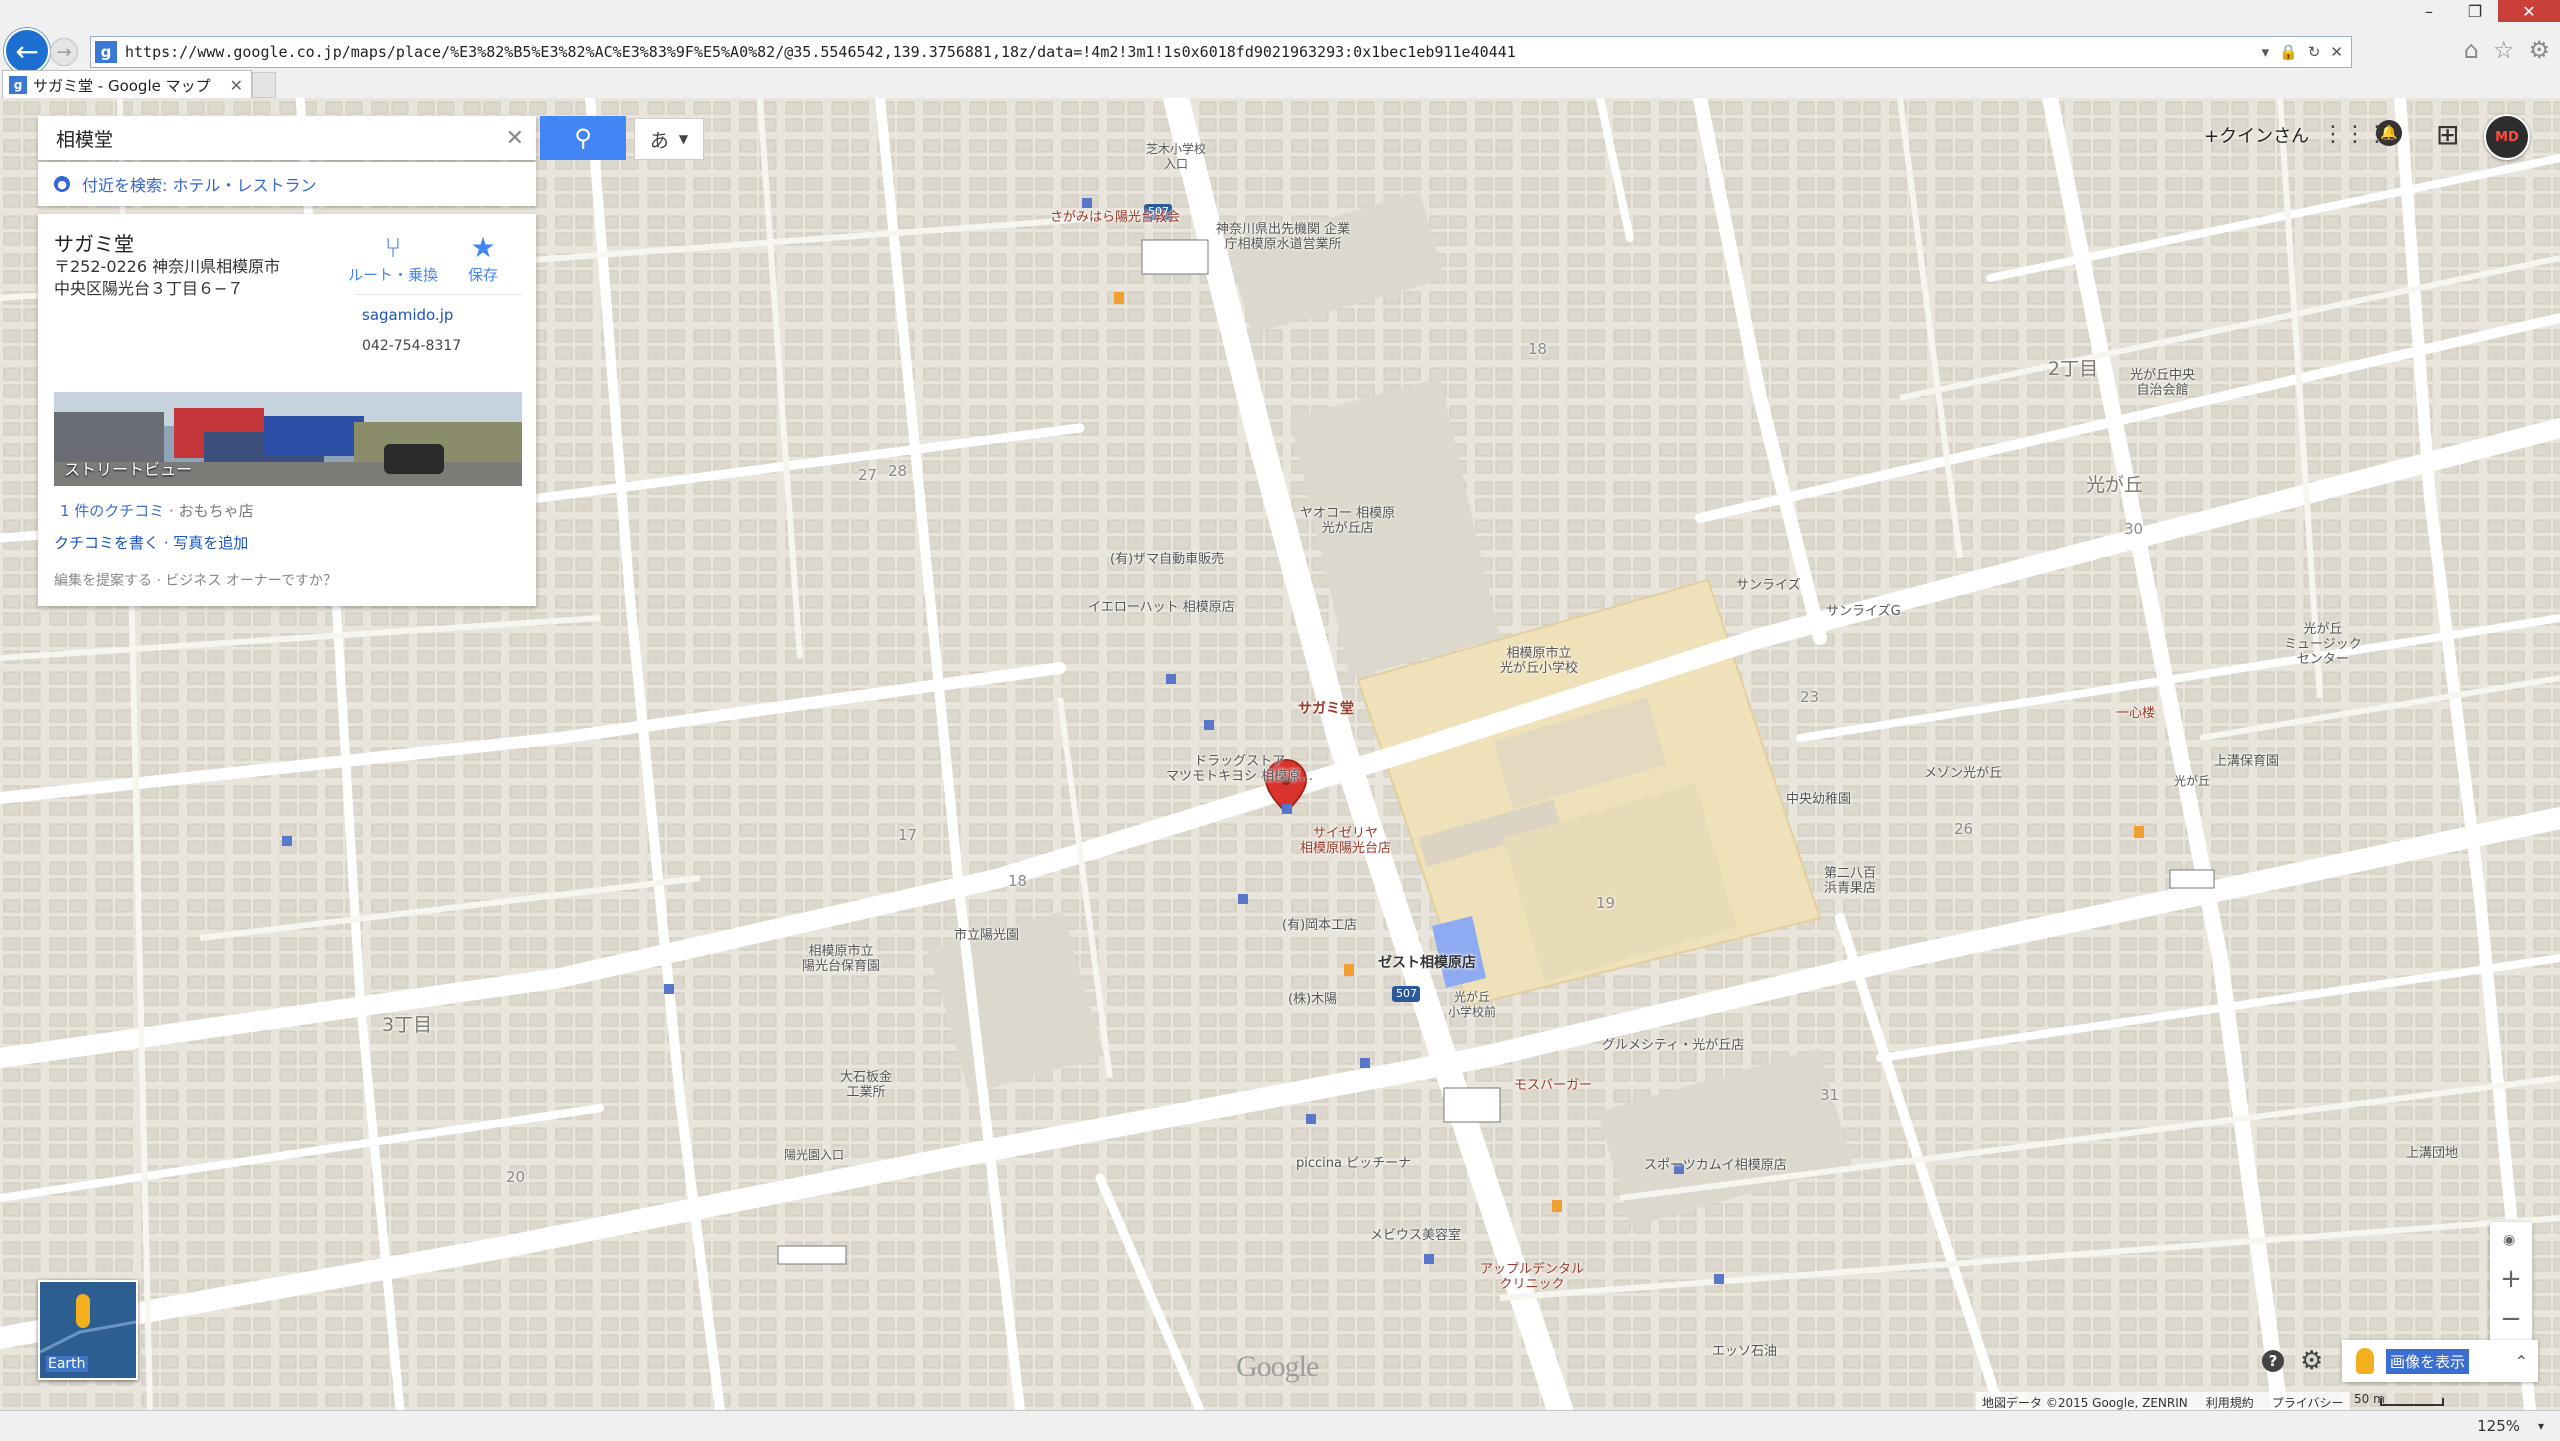 This screenshot has height=1441, width=2560. I want to click on imagery-label: 画像を表示, so click(2428, 1361).